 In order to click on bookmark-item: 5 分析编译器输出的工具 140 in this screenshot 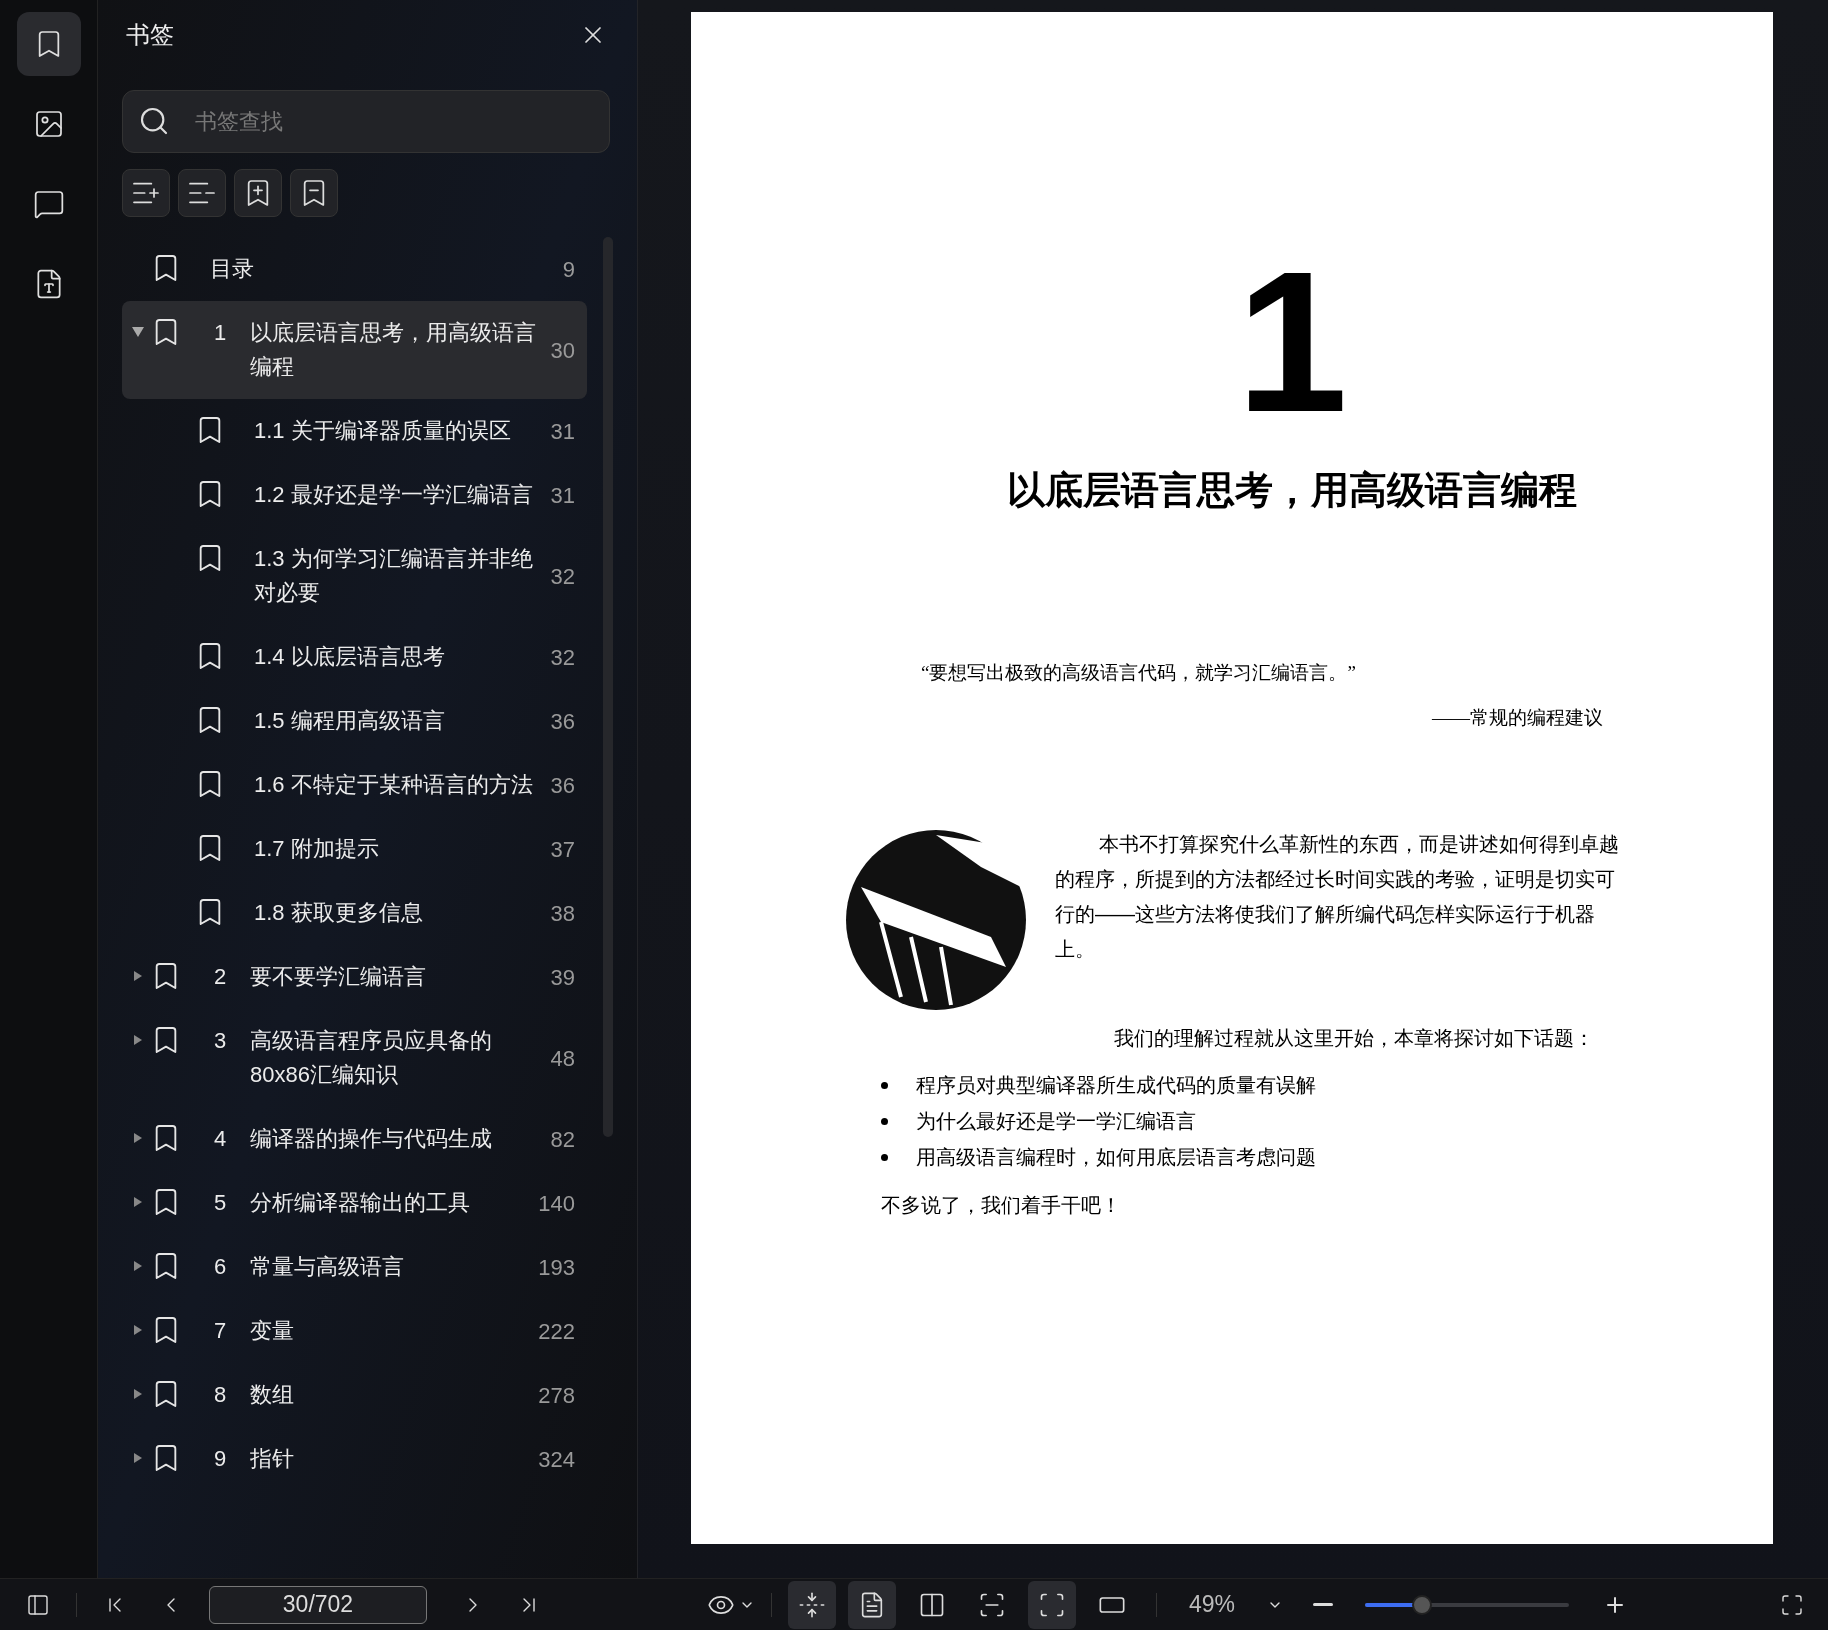, I will do `click(354, 1203)`.